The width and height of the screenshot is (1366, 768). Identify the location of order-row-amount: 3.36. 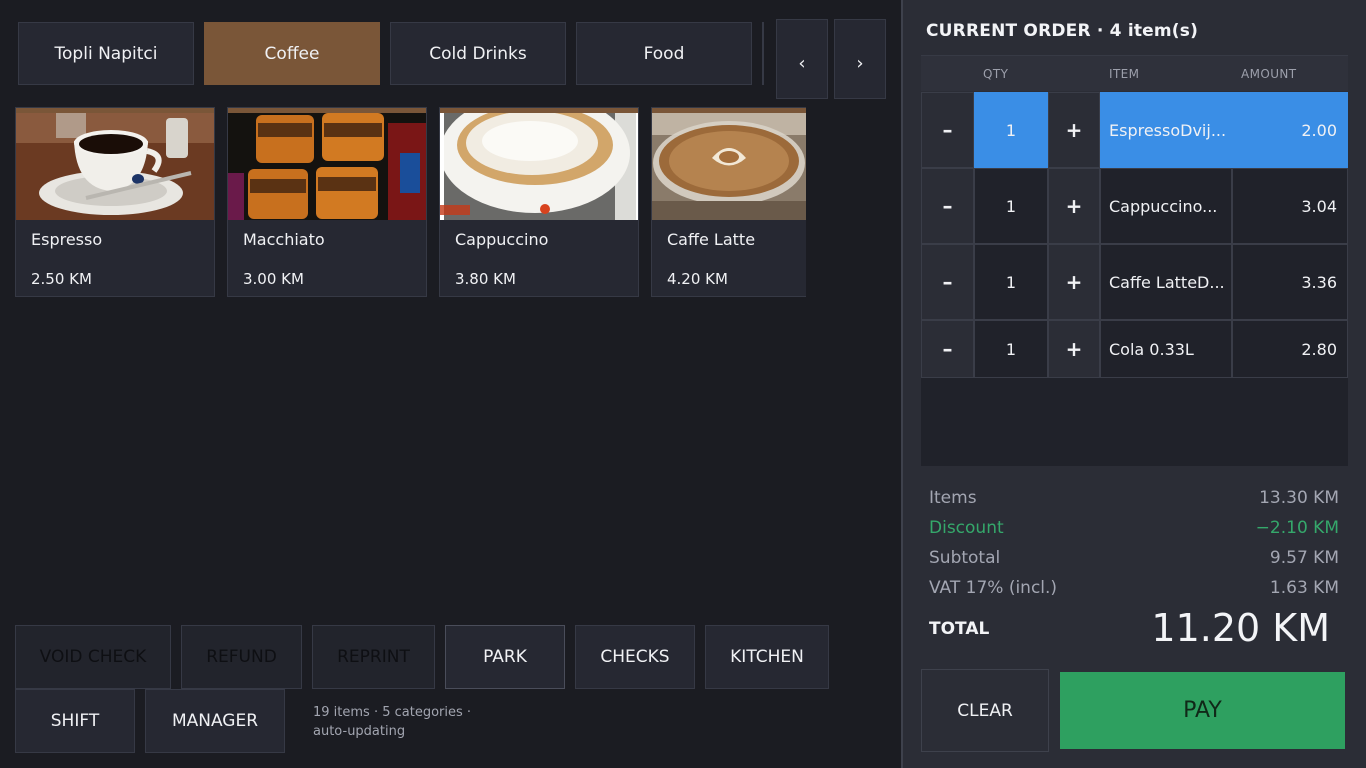
(1290, 282).